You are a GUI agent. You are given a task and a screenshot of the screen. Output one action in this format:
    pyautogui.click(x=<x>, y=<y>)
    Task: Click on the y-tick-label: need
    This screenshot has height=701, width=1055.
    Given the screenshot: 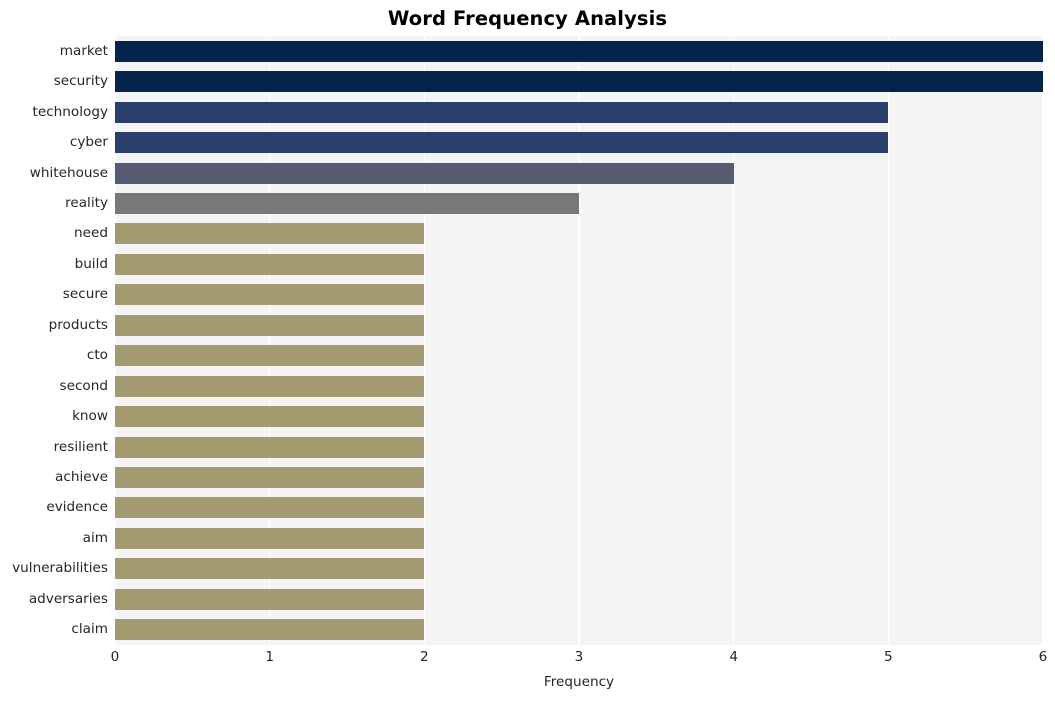 What is the action you would take?
    pyautogui.click(x=91, y=233)
    